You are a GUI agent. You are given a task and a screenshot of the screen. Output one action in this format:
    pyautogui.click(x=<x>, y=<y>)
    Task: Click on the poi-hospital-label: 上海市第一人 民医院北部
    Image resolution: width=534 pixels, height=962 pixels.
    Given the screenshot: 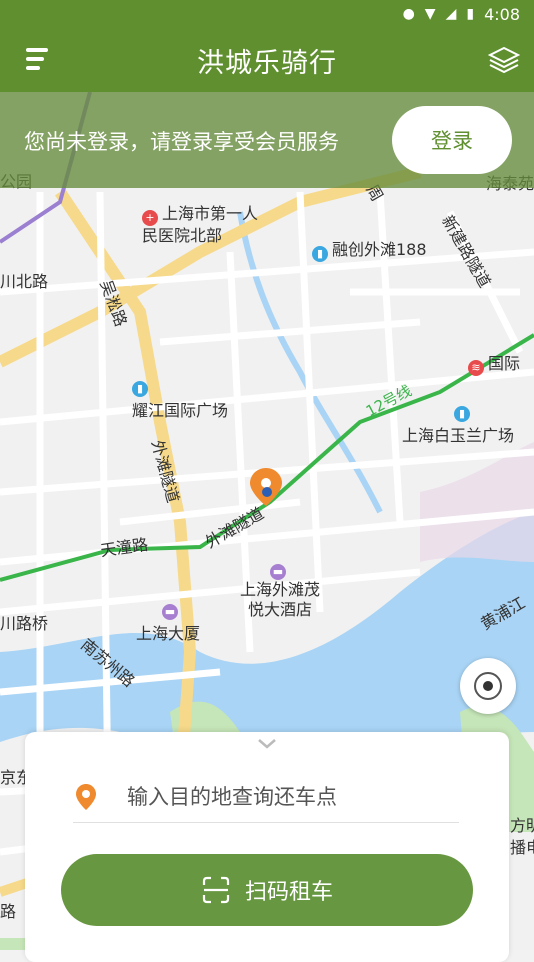 What is the action you would take?
    pyautogui.click(x=200, y=224)
    